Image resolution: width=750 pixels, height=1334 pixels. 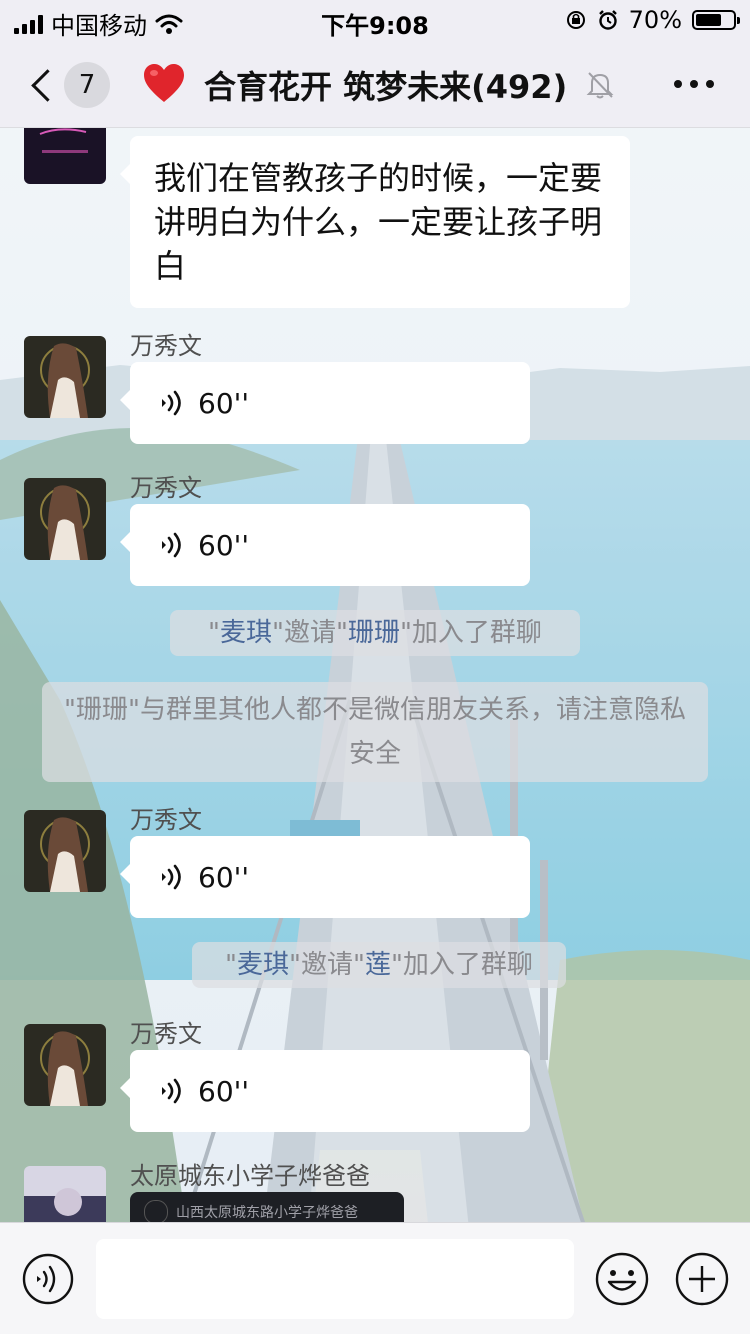 I want to click on privacy-notice-text: "珊珊"与群里其他人都不是微信朋友关系，请注意隐私安全, so click(x=375, y=732).